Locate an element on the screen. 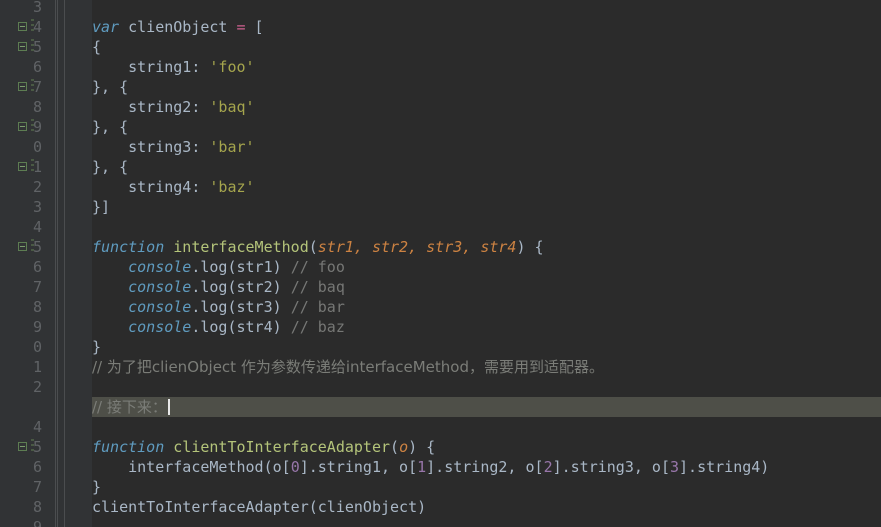  token-identifier-clienObject: clienObject is located at coordinates (178, 27).